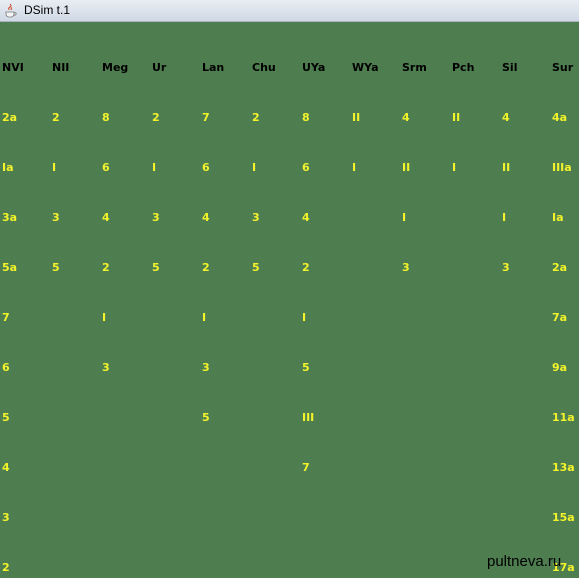 Image resolution: width=579 pixels, height=578 pixels. What do you see at coordinates (560, 367) in the screenshot?
I see `table-cell: 9a` at bounding box center [560, 367].